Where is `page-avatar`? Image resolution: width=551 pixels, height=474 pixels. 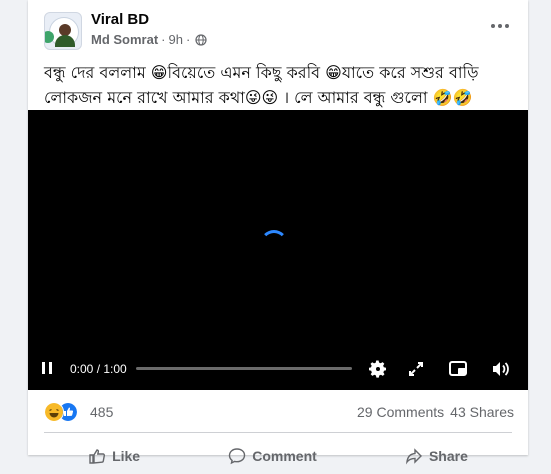
page-avatar is located at coordinates (63, 31).